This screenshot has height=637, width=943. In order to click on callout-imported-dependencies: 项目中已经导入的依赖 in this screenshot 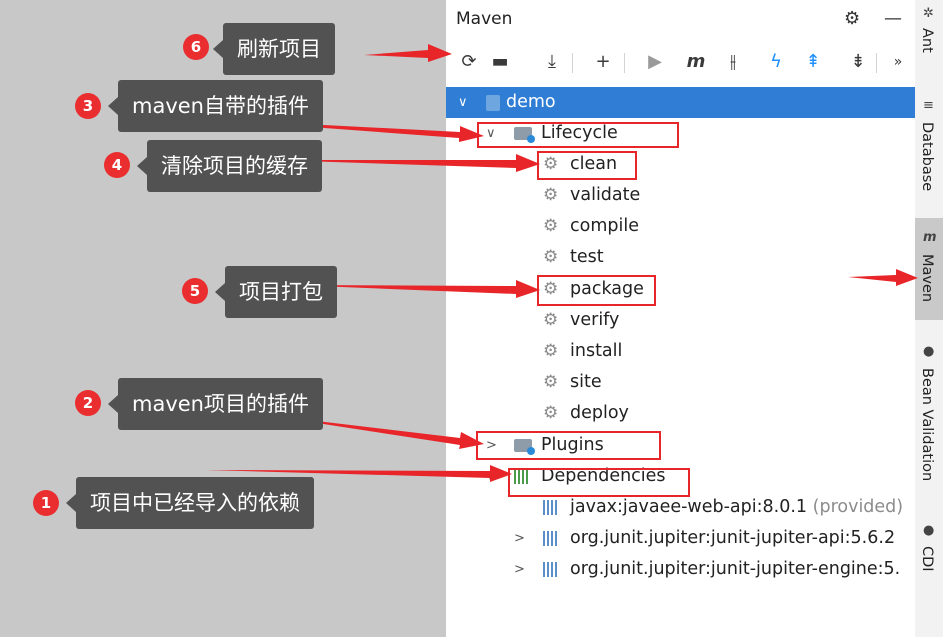, I will do `click(190, 503)`.